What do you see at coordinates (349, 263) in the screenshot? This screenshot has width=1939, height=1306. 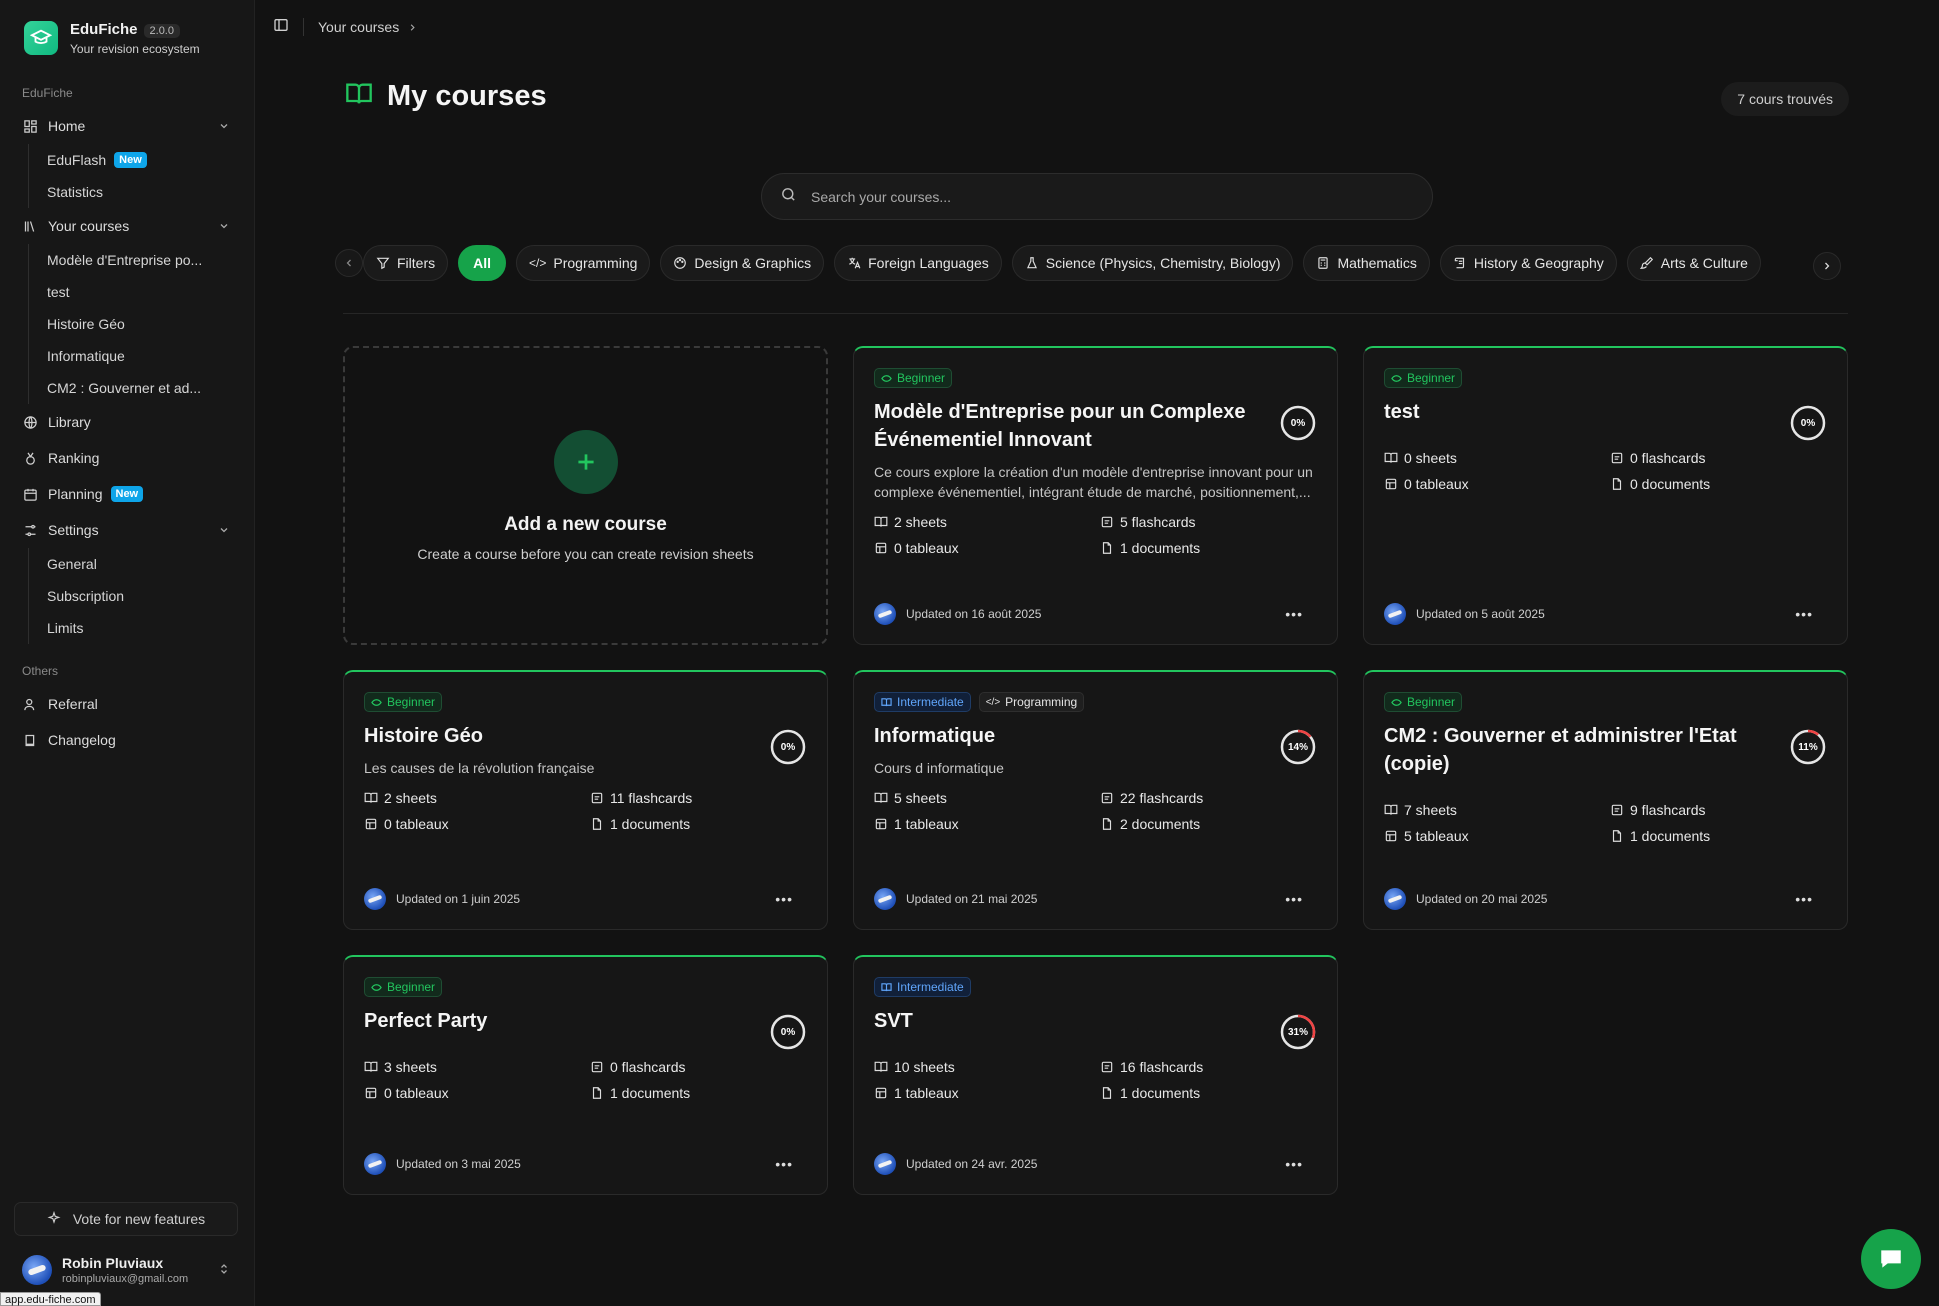 I see `scroll-left-button` at bounding box center [349, 263].